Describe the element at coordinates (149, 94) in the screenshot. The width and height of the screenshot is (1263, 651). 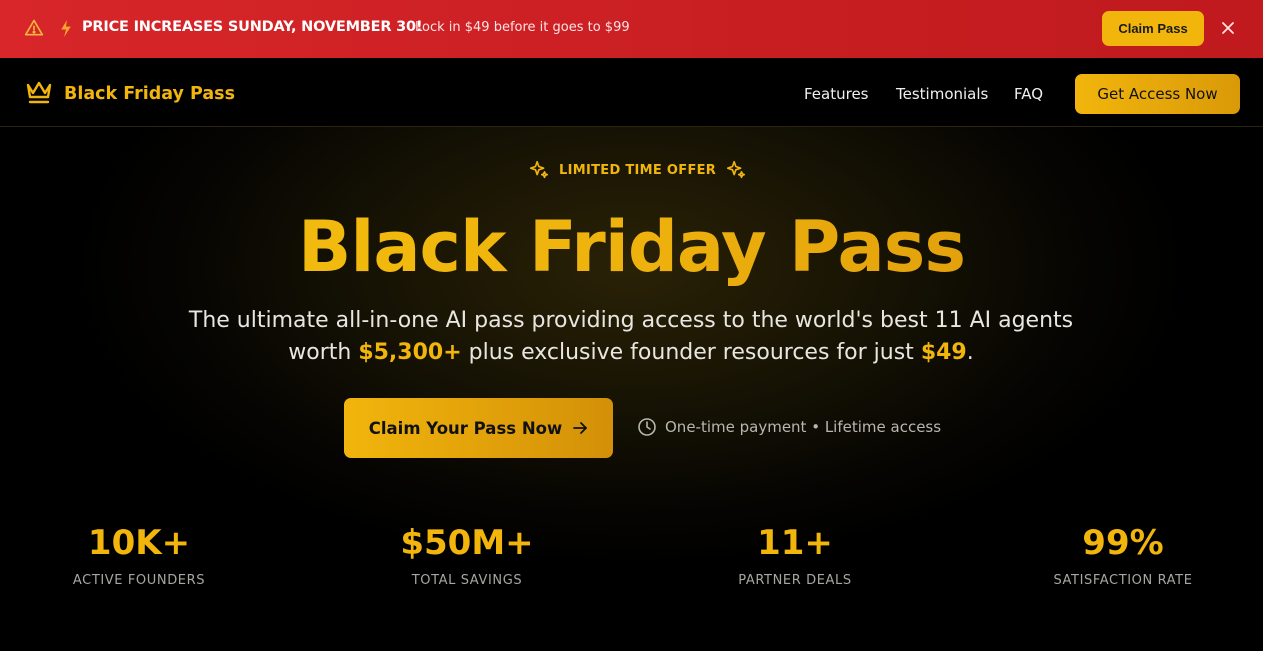
I see `brand-name: Black Friday Pass` at that location.